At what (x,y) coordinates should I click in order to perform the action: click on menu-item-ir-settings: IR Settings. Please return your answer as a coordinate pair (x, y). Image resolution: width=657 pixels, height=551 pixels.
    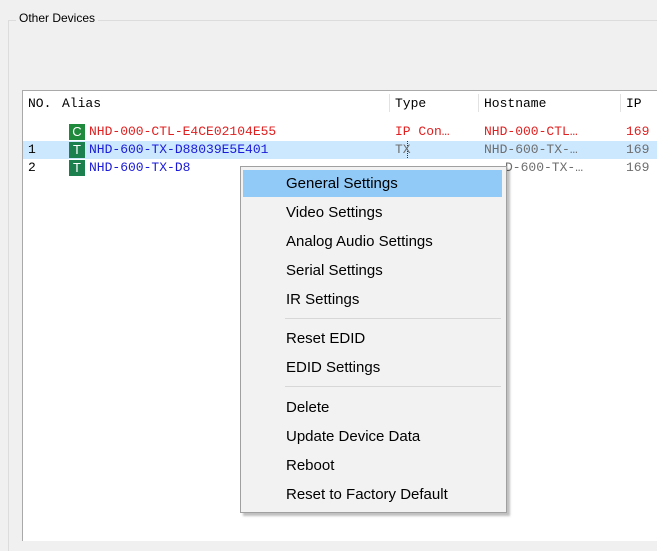
    Looking at the image, I should click on (372, 299).